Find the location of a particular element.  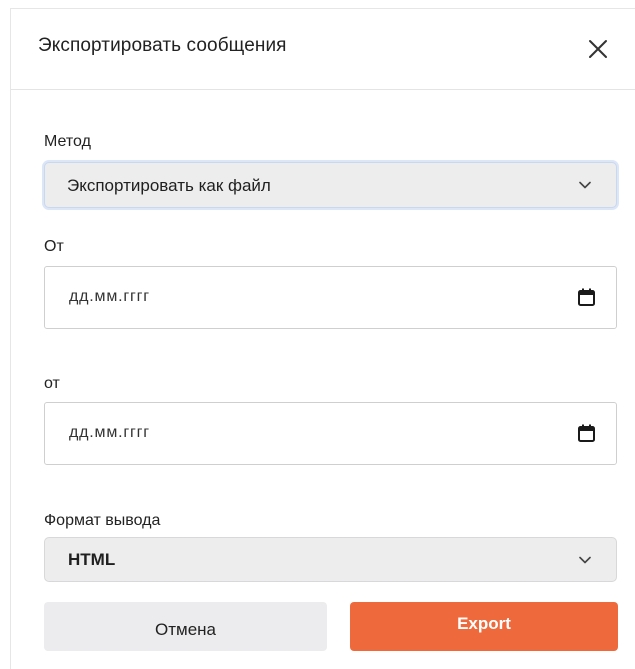

from-date-input: дд.мм.гггг is located at coordinates (330, 297).